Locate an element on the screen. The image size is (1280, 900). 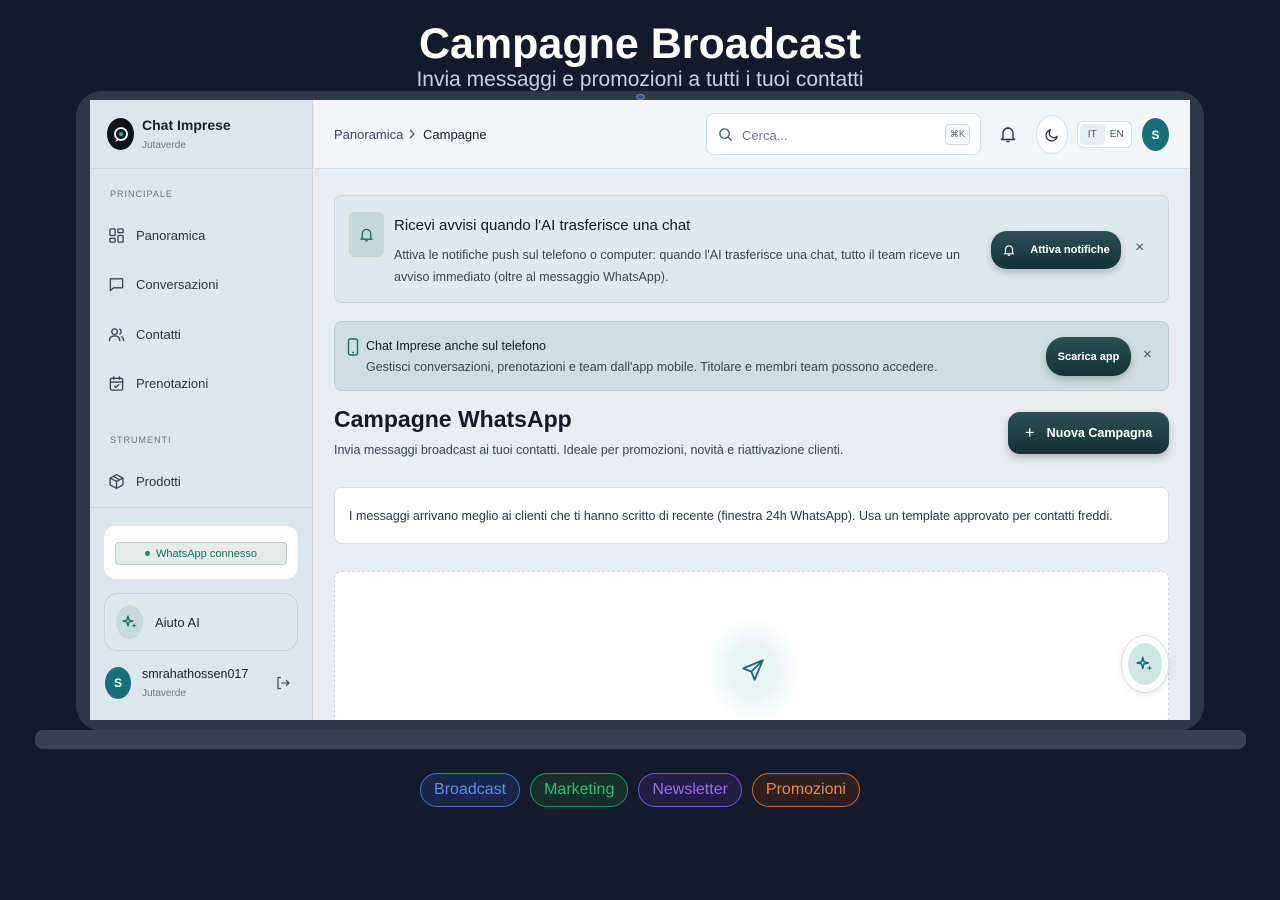
whatsapp-status-label: WhatsApp connesso is located at coordinates (206, 553).